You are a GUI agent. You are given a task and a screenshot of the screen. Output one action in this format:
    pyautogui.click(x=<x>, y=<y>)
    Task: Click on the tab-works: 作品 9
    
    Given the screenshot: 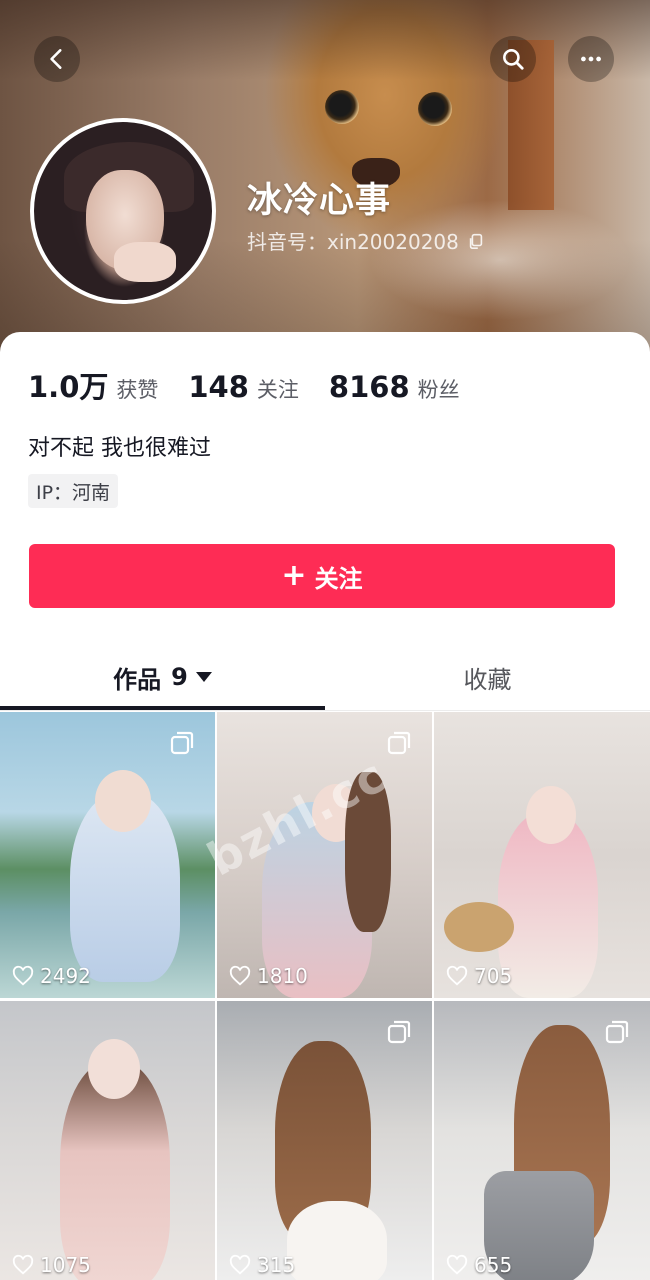 What is the action you would take?
    pyautogui.click(x=162, y=677)
    